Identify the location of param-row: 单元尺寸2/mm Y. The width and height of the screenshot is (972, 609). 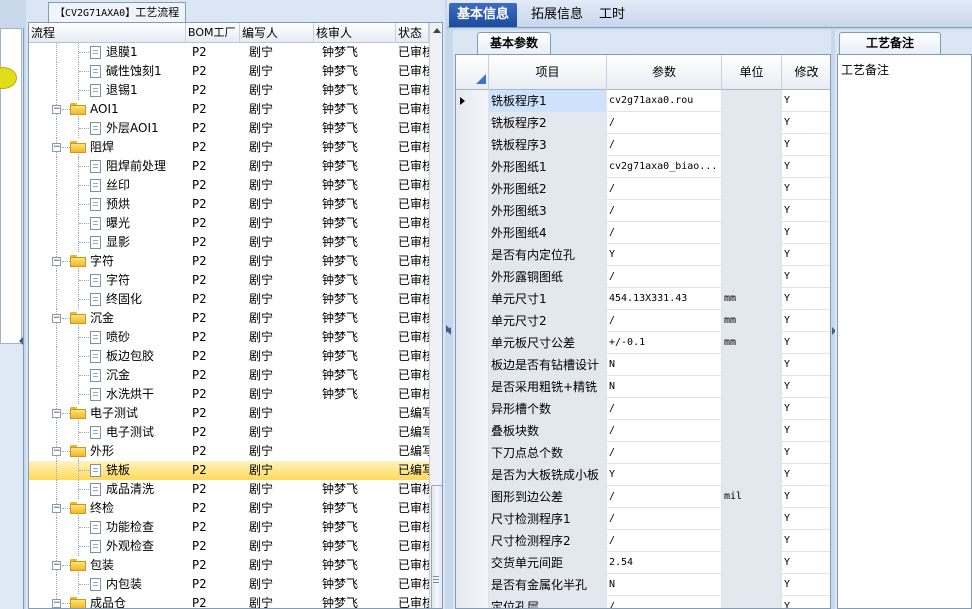
(643, 321).